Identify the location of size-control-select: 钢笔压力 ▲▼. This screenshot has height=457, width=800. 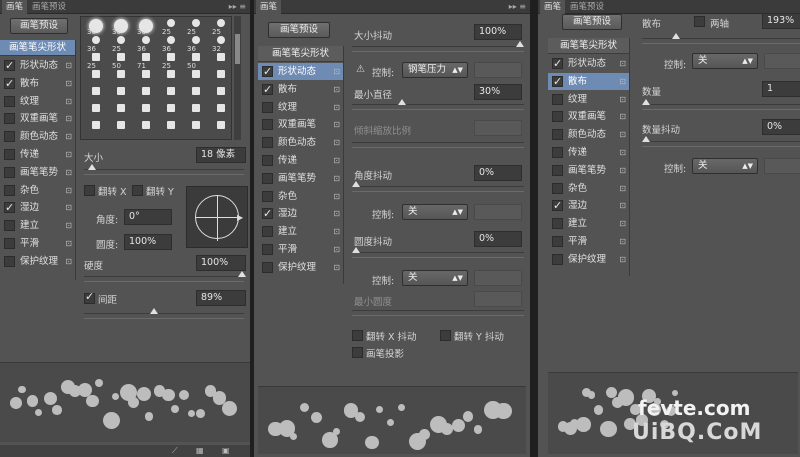
(435, 70).